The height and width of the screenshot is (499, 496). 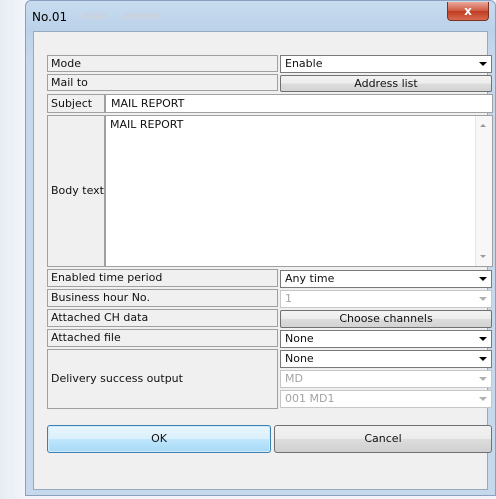 What do you see at coordinates (383, 439) in the screenshot?
I see `cancel-button: Cancel` at bounding box center [383, 439].